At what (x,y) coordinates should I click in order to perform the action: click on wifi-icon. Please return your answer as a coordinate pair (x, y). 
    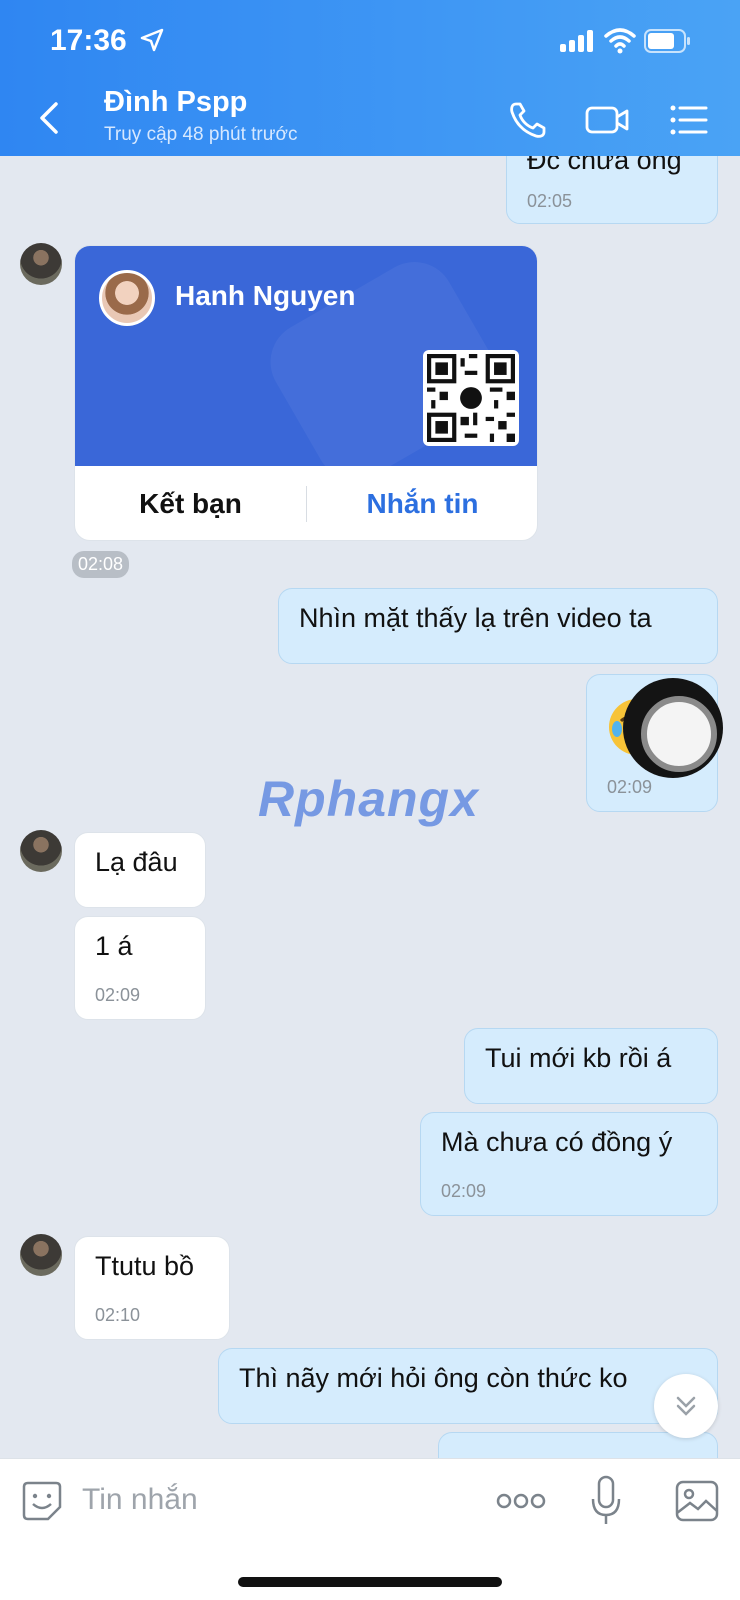
    Looking at the image, I should click on (620, 41).